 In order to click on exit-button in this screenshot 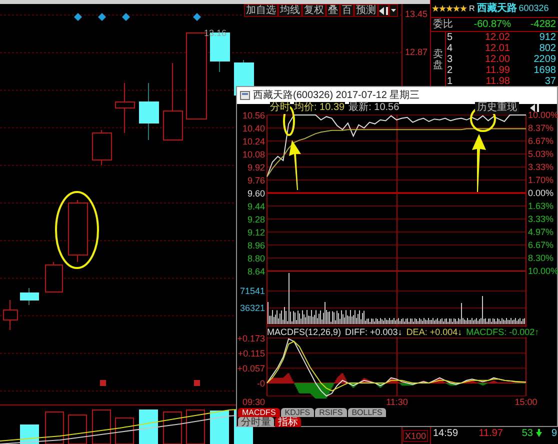, I will do `click(383, 10)`.